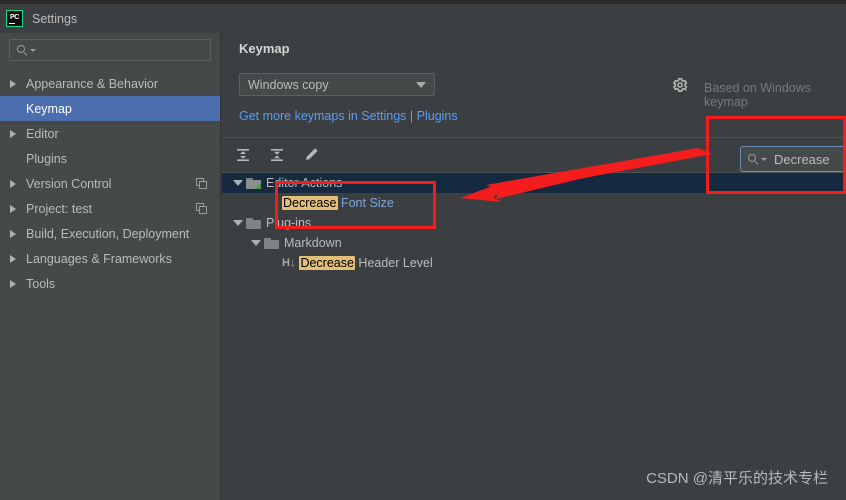  What do you see at coordinates (365, 203) in the screenshot?
I see `keymap-tree-row-text: Font Size` at bounding box center [365, 203].